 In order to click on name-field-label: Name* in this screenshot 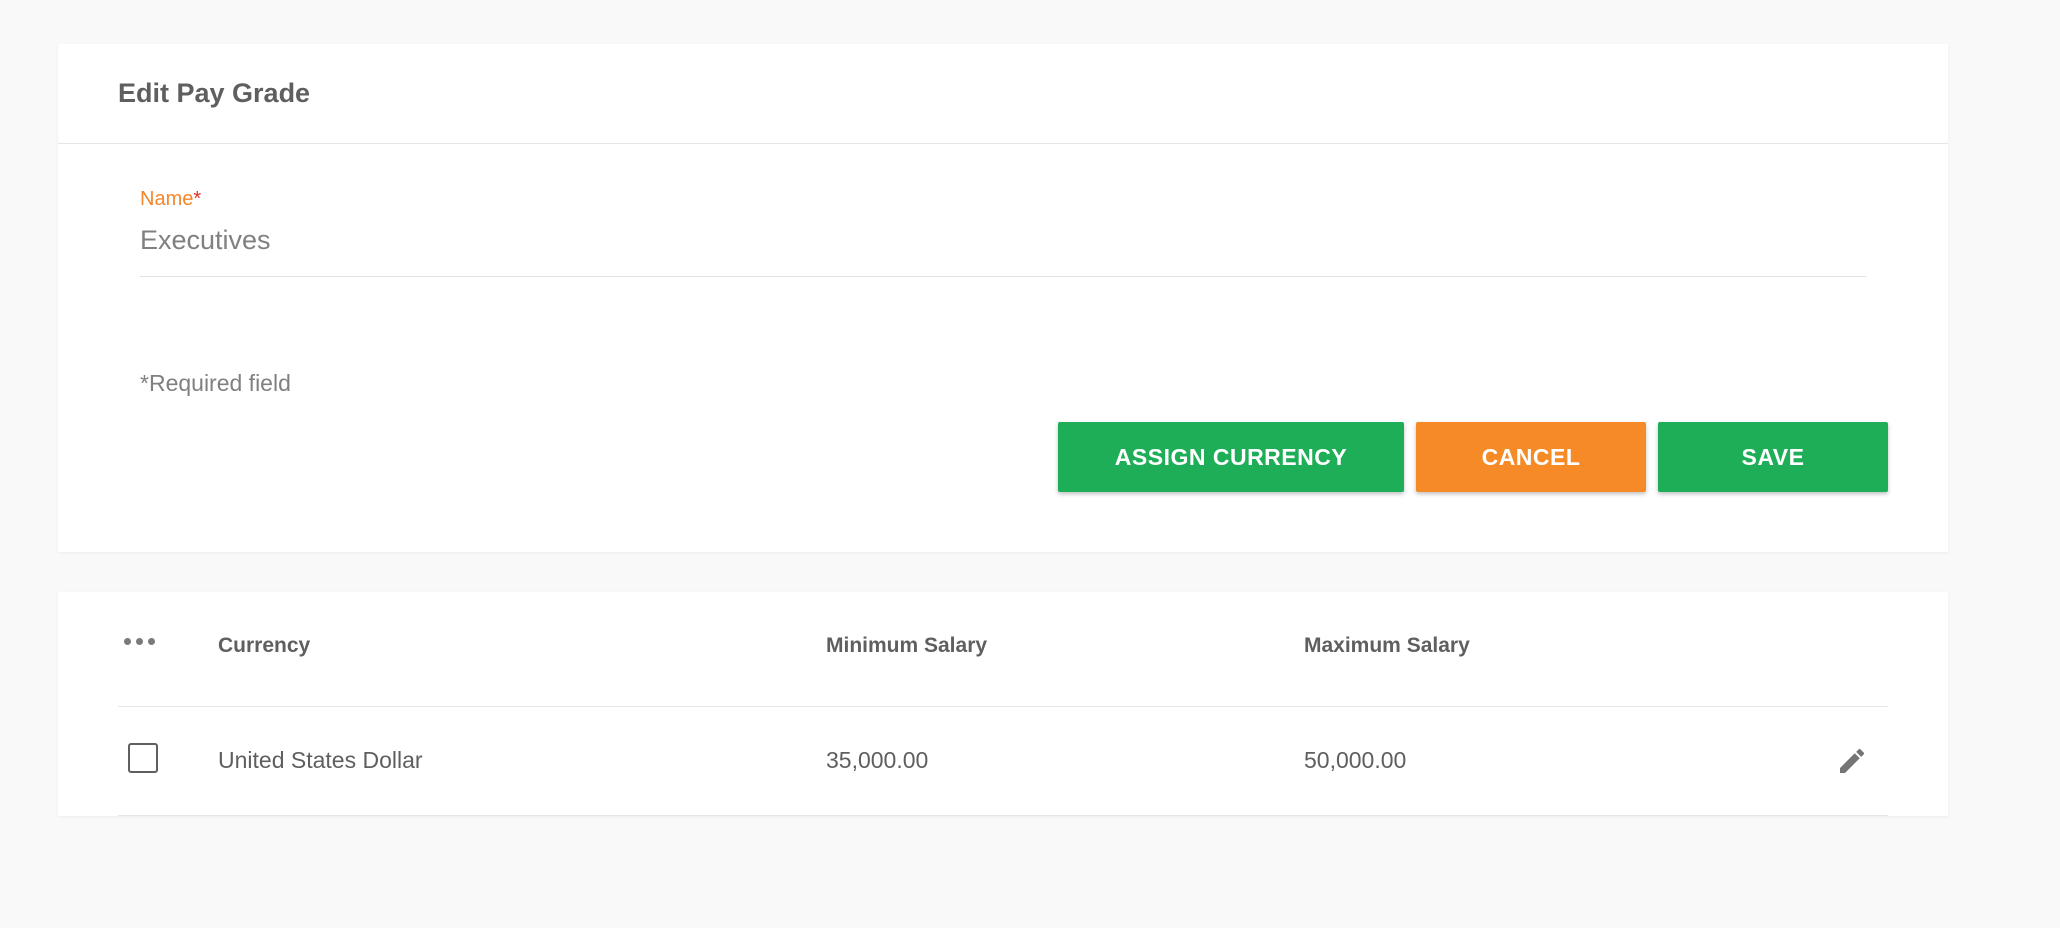, I will do `click(1003, 199)`.